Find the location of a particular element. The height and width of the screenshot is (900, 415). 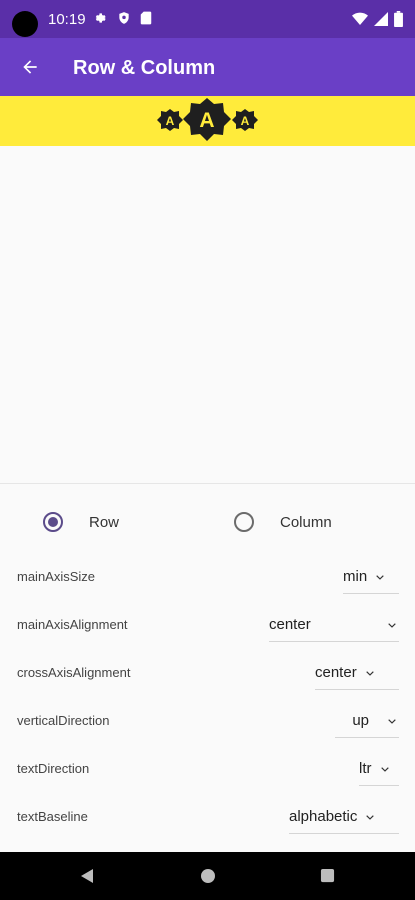

vertical-direction-dropdown: up is located at coordinates (367, 721).